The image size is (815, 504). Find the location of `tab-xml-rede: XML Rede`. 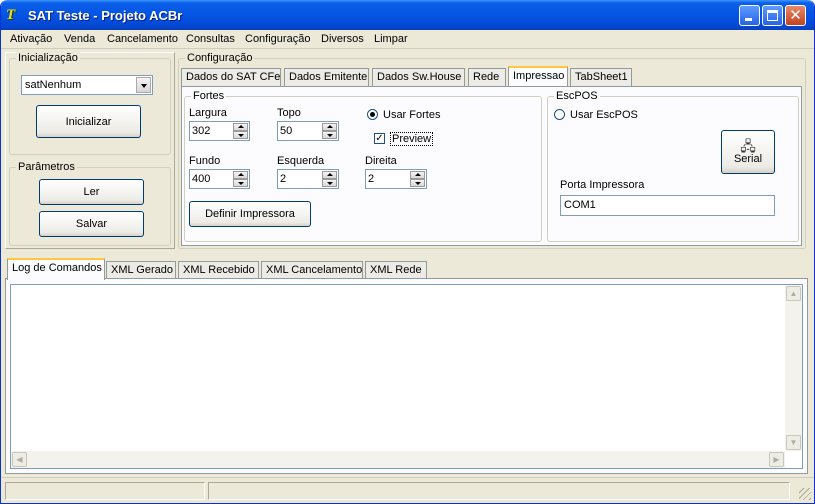

tab-xml-rede: XML Rede is located at coordinates (396, 270).